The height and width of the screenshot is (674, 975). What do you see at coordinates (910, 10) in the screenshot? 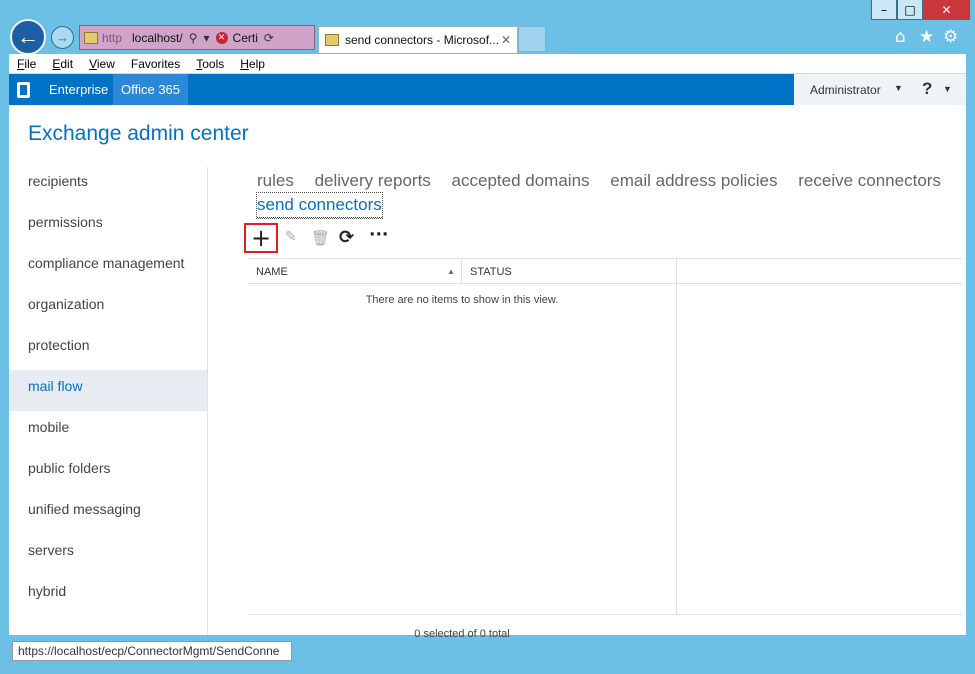
I see `maximize-button: □` at bounding box center [910, 10].